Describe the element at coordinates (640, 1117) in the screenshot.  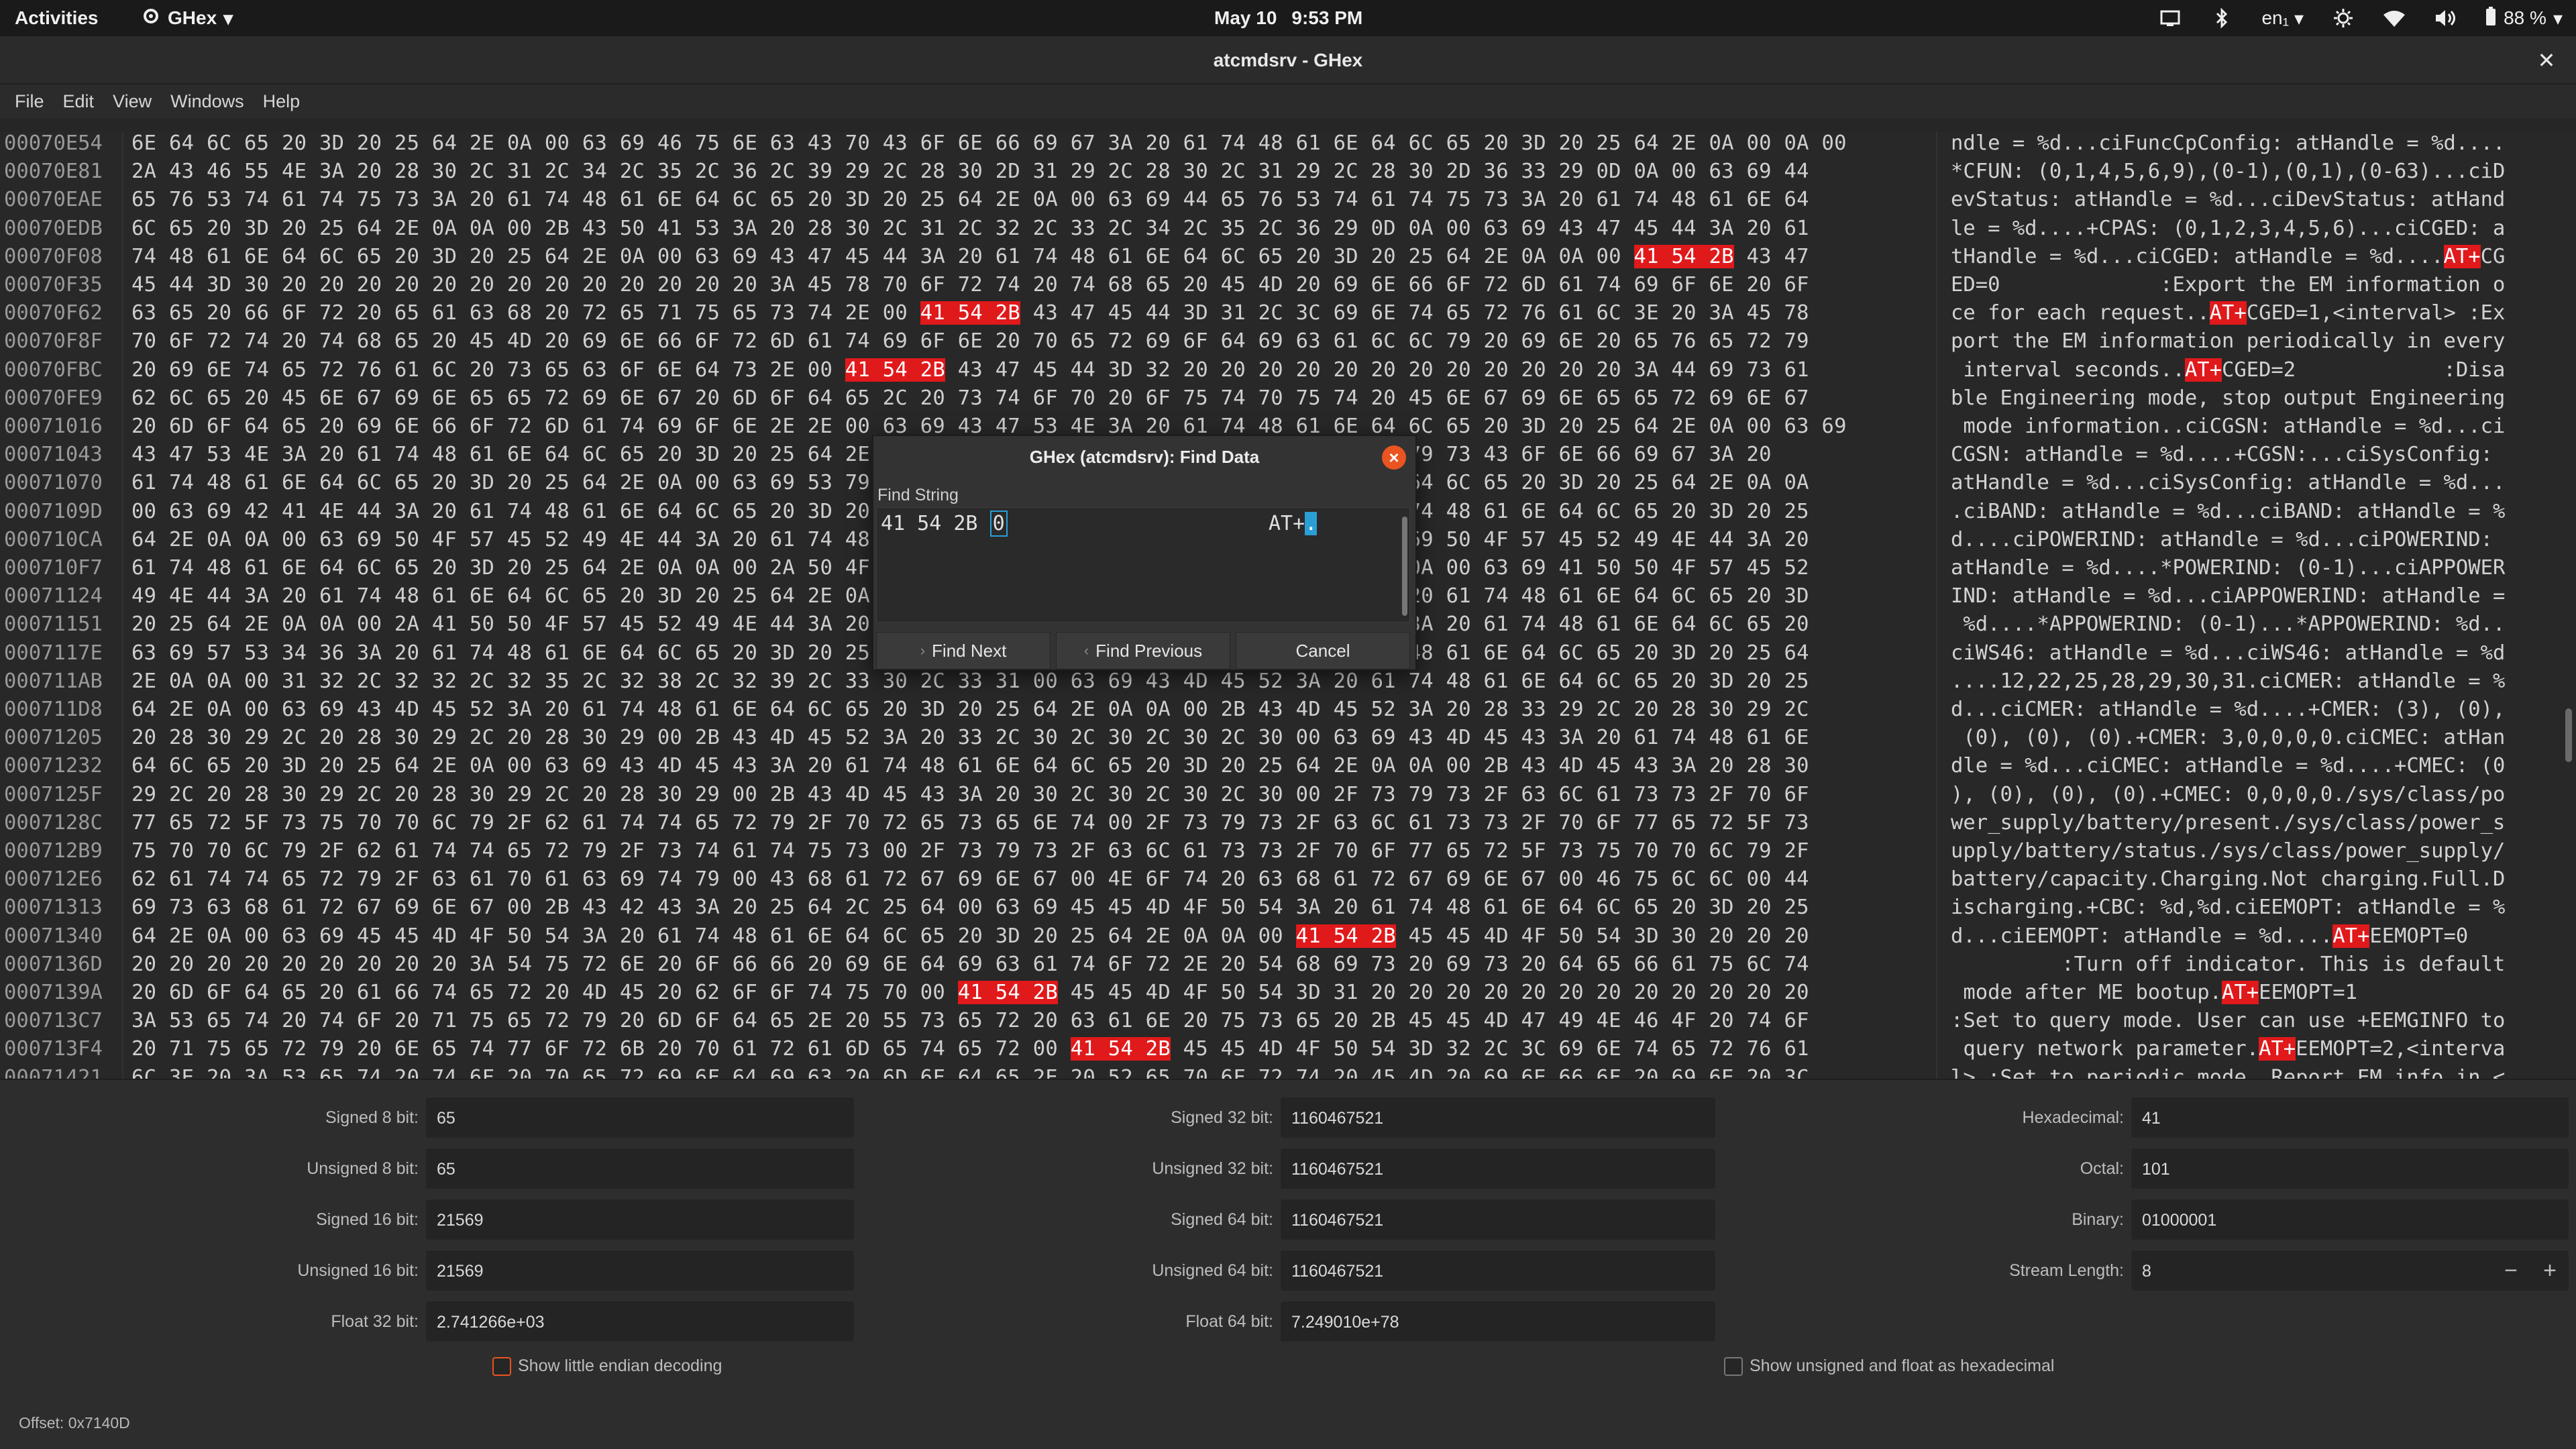
I see `signed-8-value: 65` at that location.